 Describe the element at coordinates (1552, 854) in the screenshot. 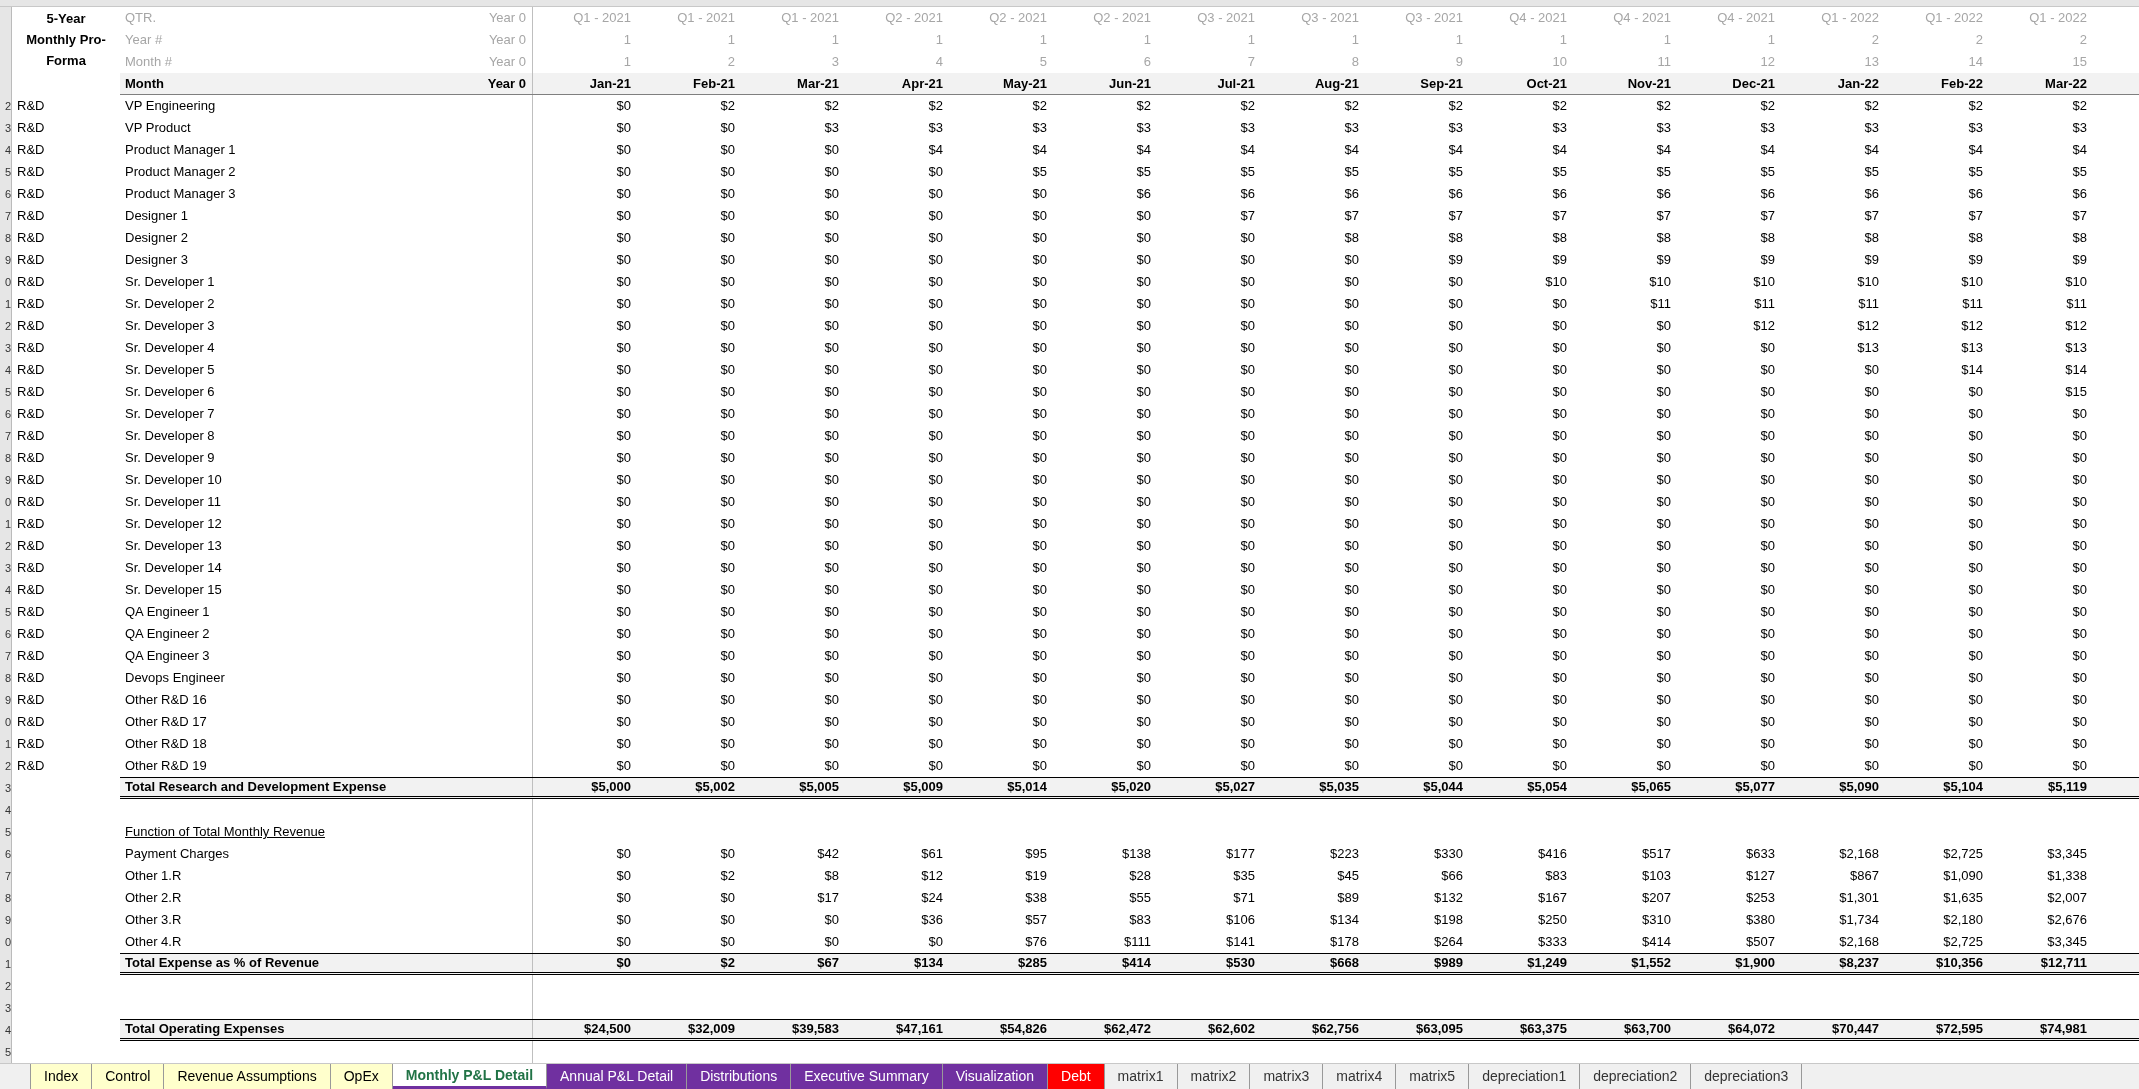

I see `table-cell-text: $416` at that location.